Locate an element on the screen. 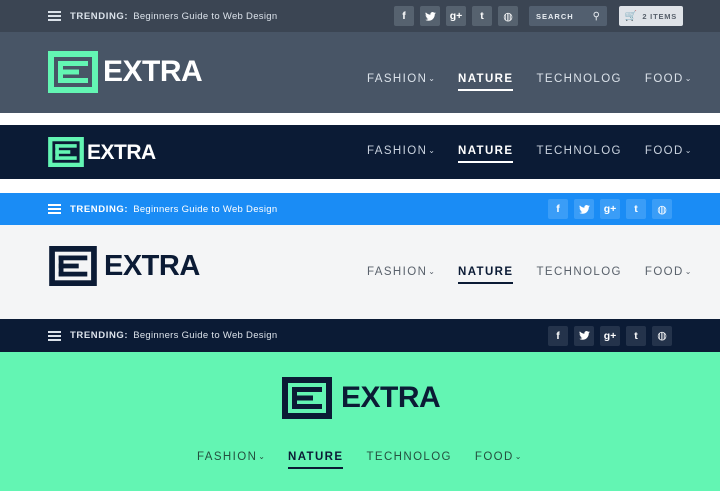 This screenshot has width=720, height=491. search-input: SEARCH ⚲ is located at coordinates (568, 16).